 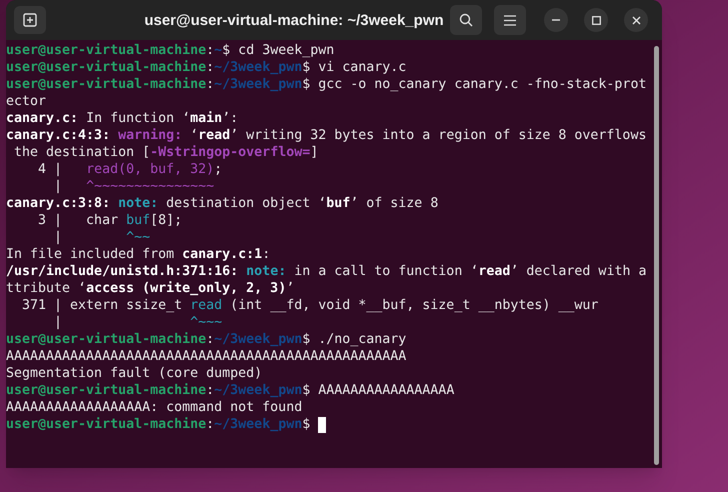 What do you see at coordinates (154, 407) in the screenshot?
I see `terminal-line: AAAAAAAAAAAAAAAAAA: command not found` at bounding box center [154, 407].